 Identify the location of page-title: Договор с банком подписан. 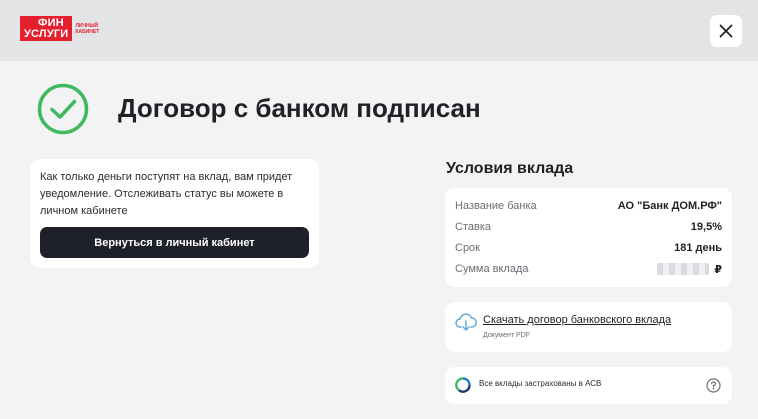
(299, 108).